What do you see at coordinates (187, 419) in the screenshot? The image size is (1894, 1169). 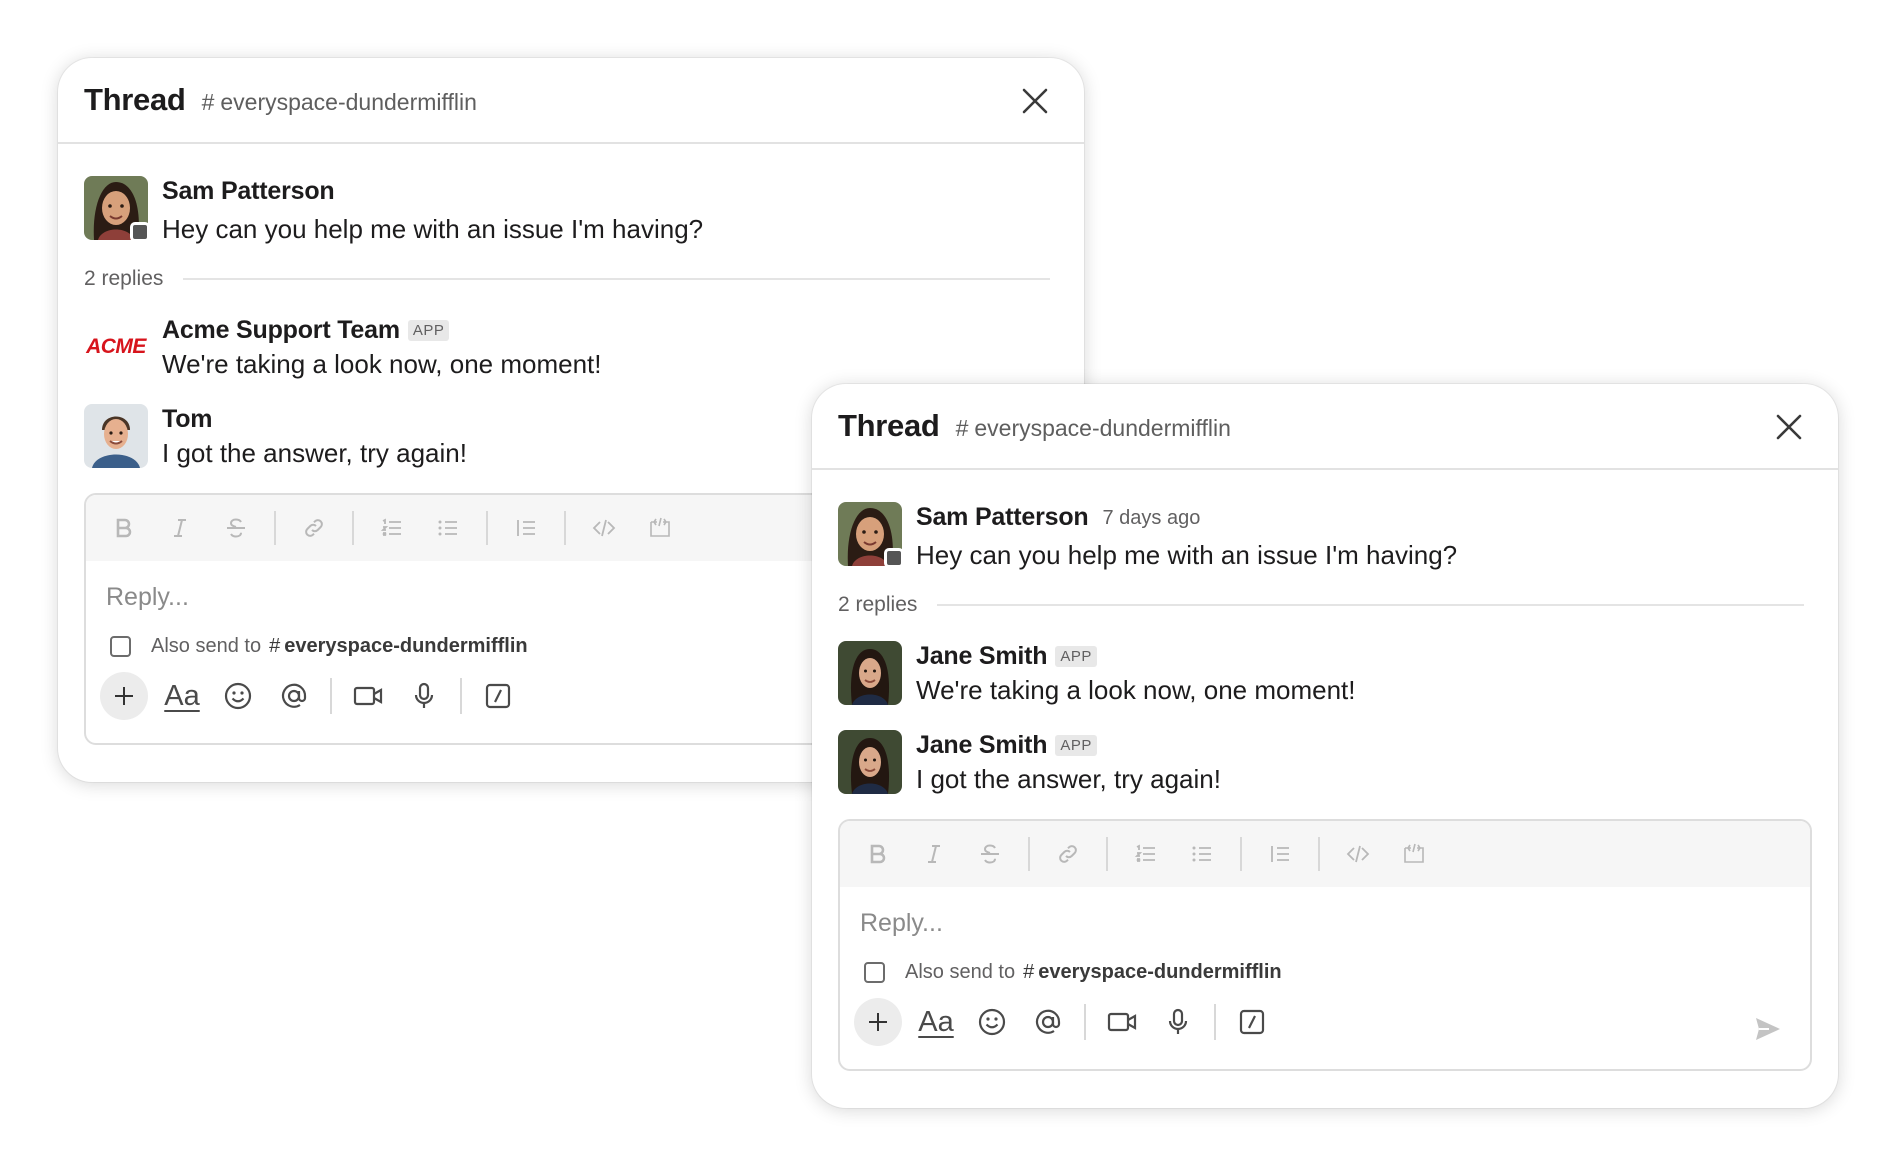 I see `message-author: Tom` at bounding box center [187, 419].